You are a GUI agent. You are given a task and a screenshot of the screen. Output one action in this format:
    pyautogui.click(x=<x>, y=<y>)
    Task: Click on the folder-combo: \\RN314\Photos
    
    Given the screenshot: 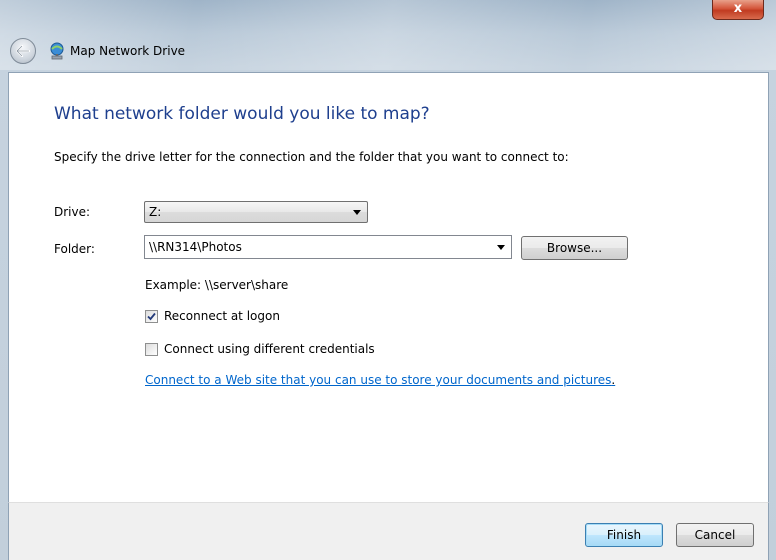 What is the action you would take?
    pyautogui.click(x=328, y=247)
    